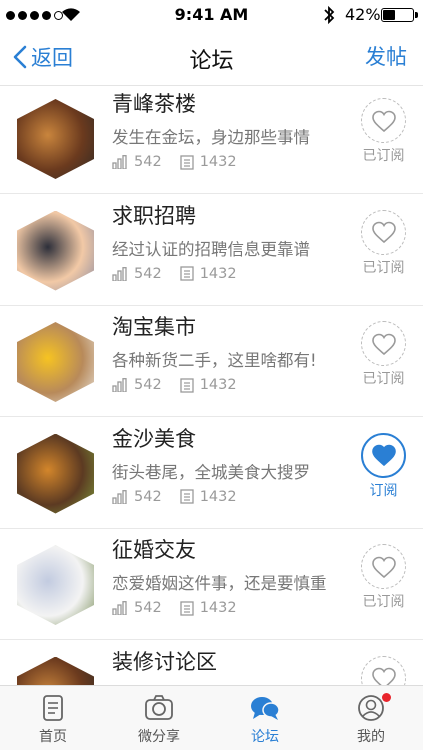 The image size is (423, 750). I want to click on battery-icon, so click(399, 15).